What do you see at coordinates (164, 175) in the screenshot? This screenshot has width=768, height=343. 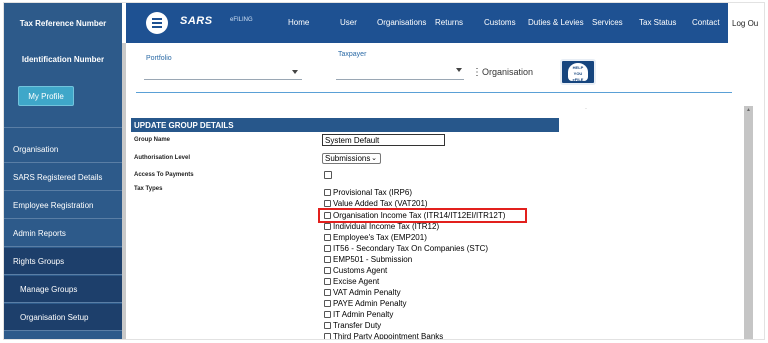 I see `access-to-payments-label: Access To Payments` at bounding box center [164, 175].